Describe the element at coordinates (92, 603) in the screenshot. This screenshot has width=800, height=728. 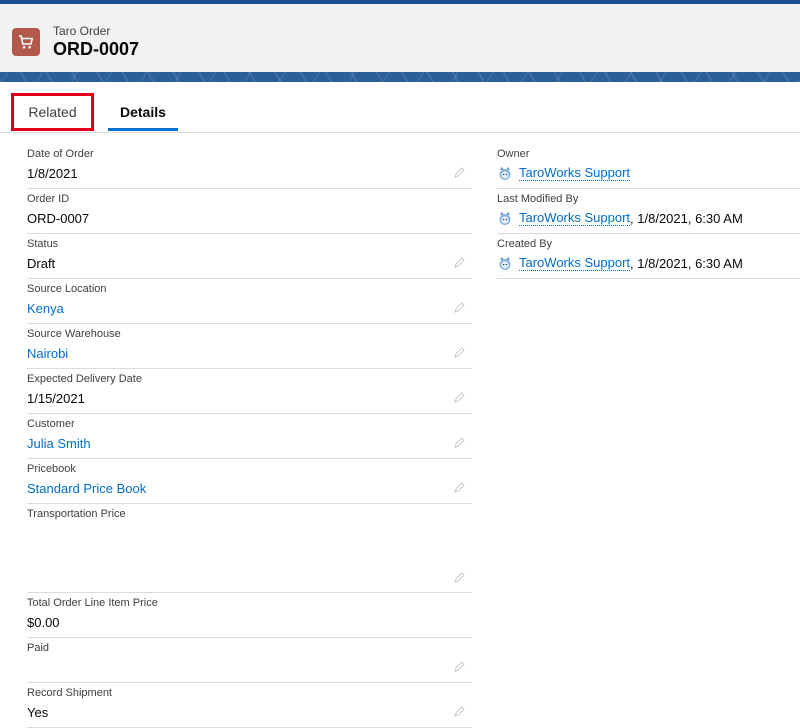
I see `field-label: Total Order Line Item Price` at that location.